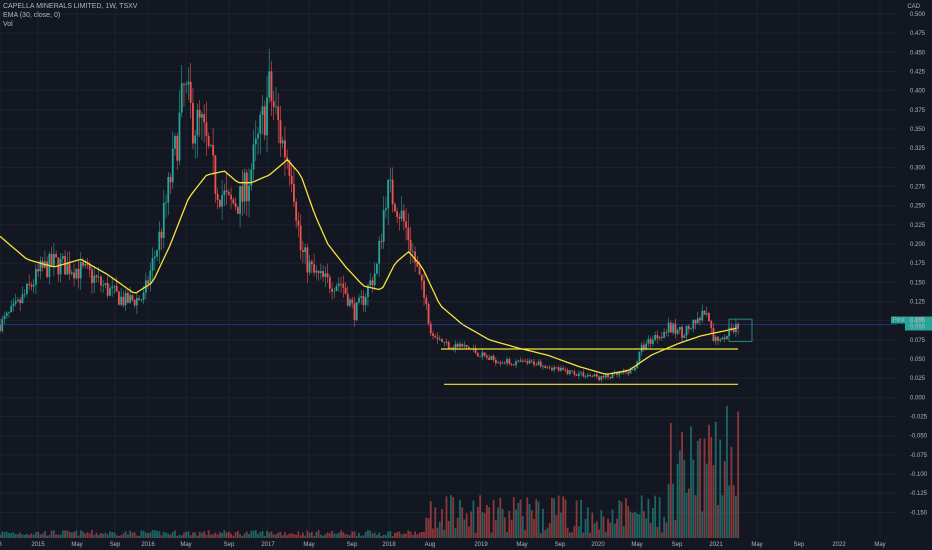  Describe the element at coordinates (481, 545) in the screenshot. I see `time-tick-label: 2019` at that location.